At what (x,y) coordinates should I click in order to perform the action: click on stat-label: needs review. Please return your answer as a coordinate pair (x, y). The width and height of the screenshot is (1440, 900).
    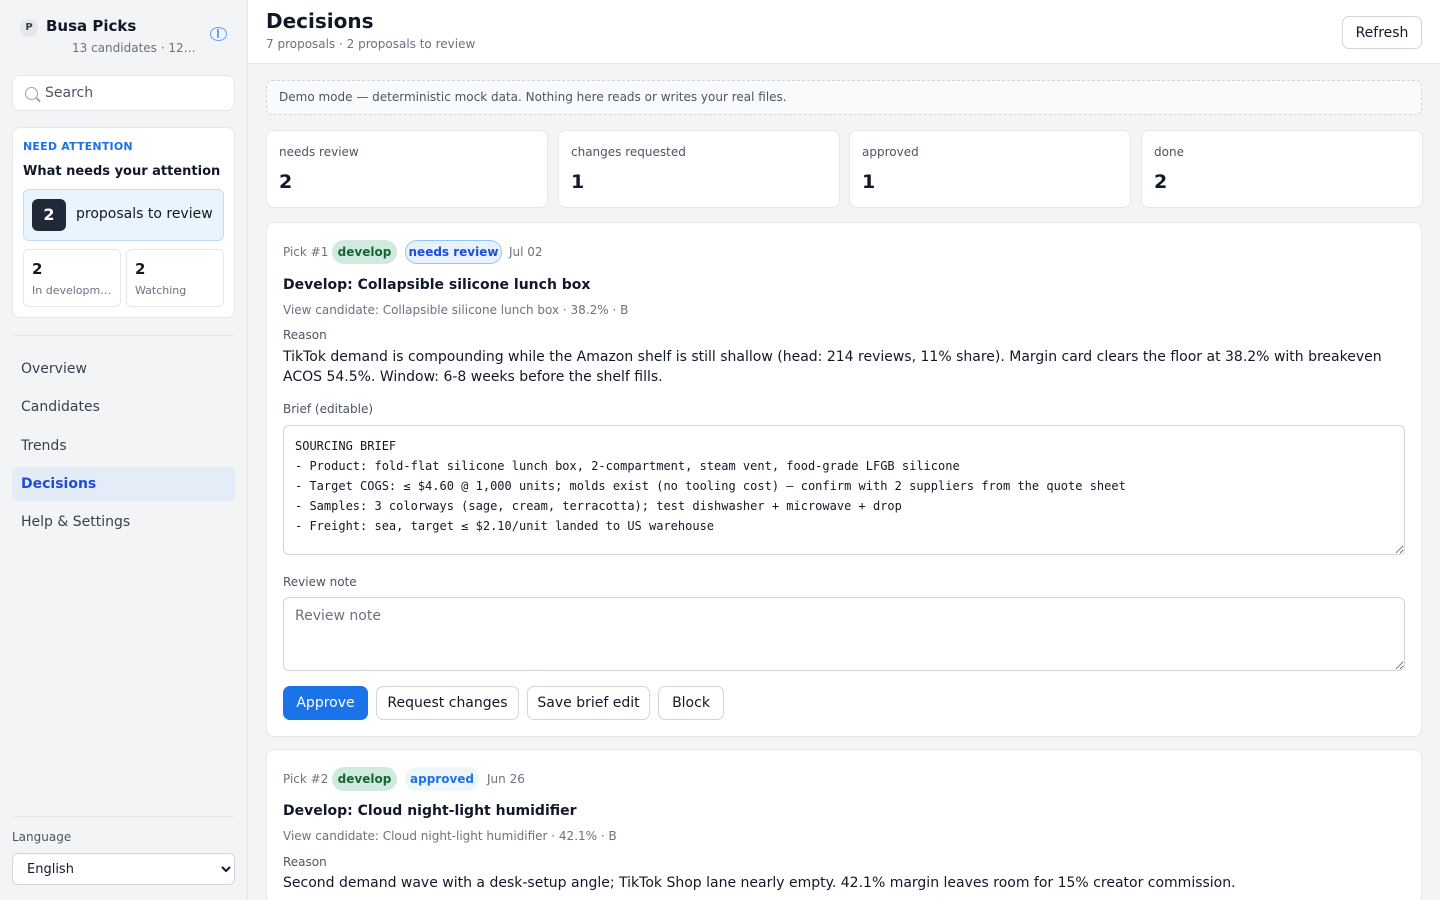
    Looking at the image, I should click on (319, 152).